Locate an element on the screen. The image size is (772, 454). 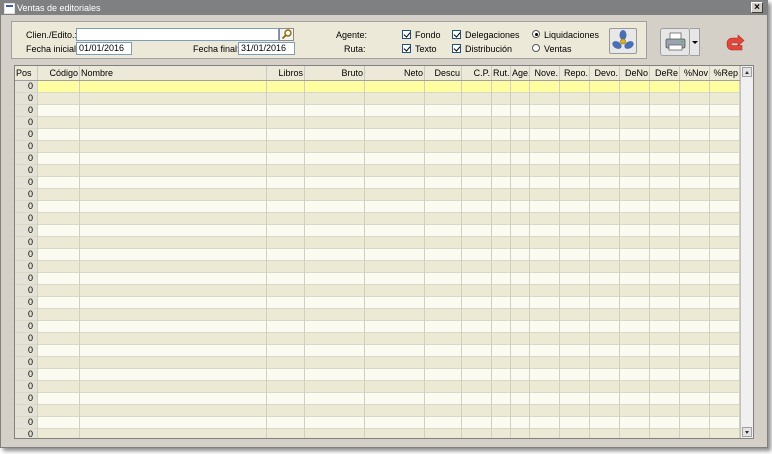
ventas-label: Ventas is located at coordinates (558, 49).